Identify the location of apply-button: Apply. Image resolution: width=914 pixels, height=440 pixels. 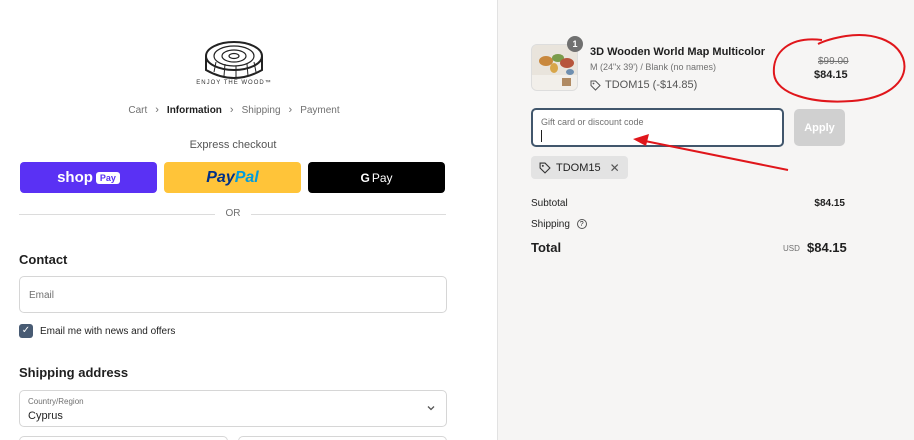
(819, 127).